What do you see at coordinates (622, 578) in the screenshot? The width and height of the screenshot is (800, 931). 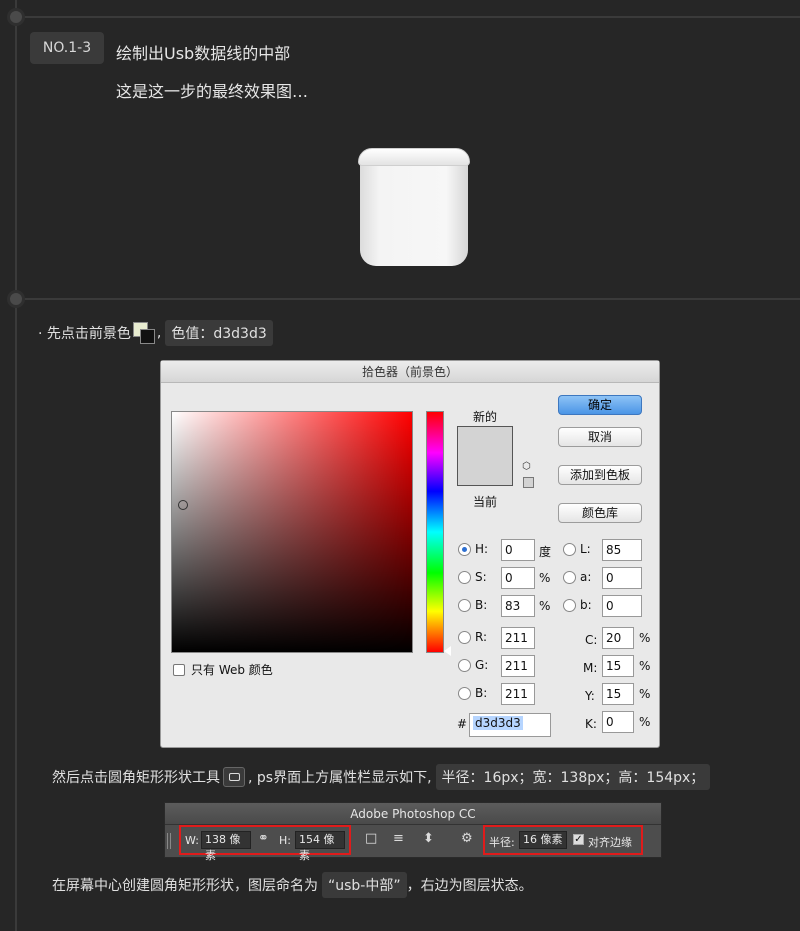 I see `a-channel-input: 0` at bounding box center [622, 578].